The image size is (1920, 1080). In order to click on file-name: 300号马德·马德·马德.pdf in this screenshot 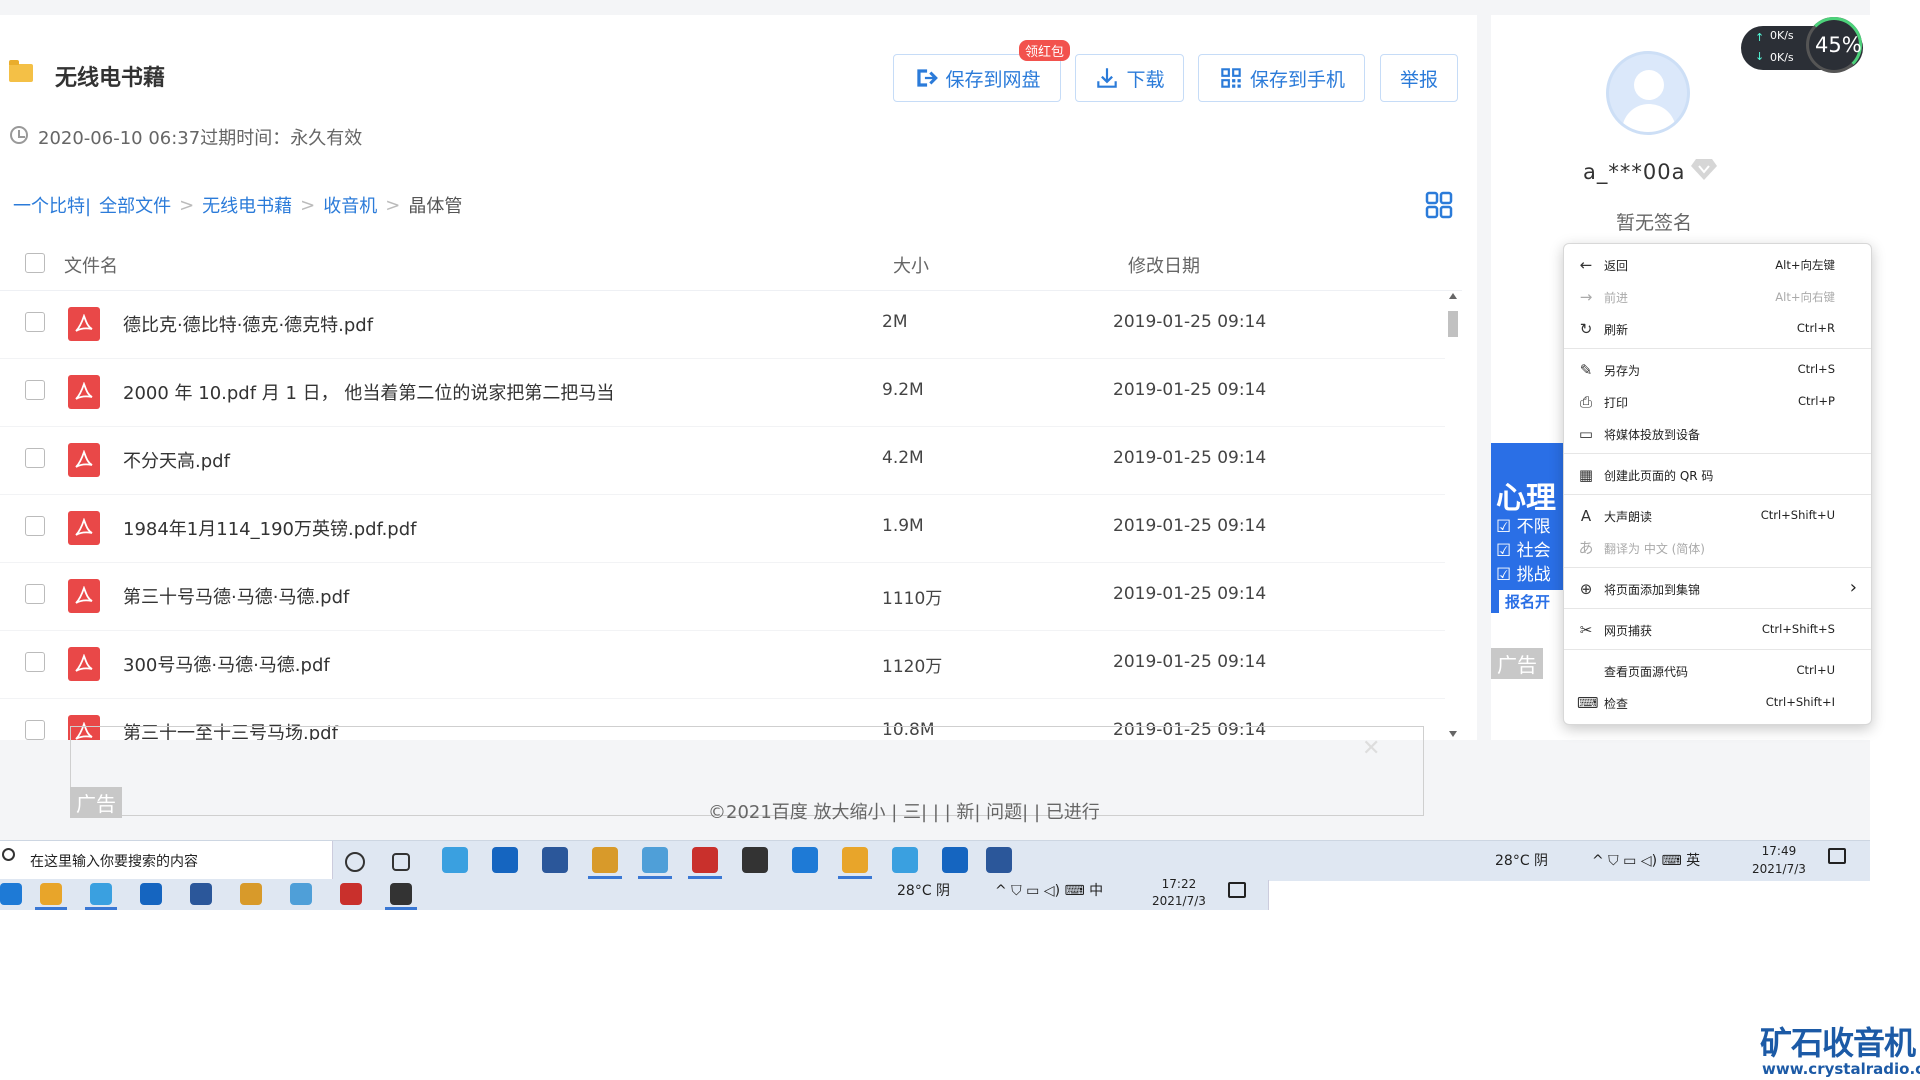, I will do `click(226, 664)`.